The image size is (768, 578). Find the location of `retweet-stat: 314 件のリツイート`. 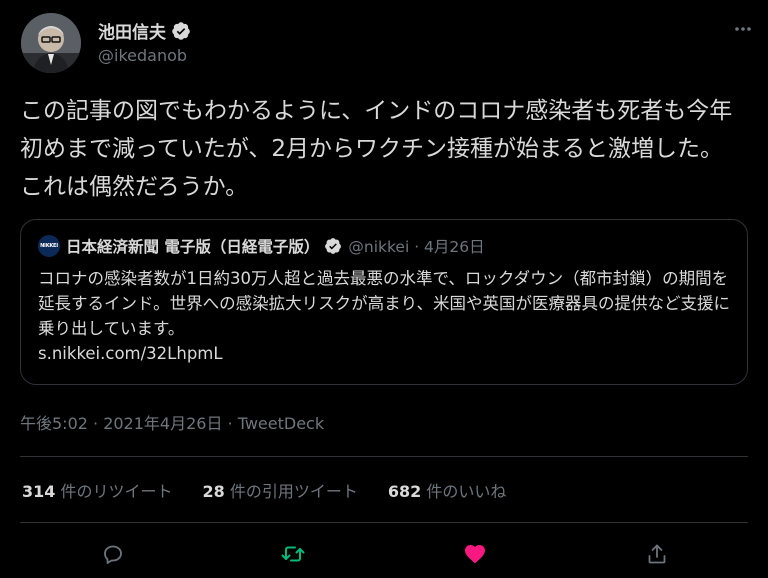

retweet-stat: 314 件のリツイート is located at coordinates (97, 490).